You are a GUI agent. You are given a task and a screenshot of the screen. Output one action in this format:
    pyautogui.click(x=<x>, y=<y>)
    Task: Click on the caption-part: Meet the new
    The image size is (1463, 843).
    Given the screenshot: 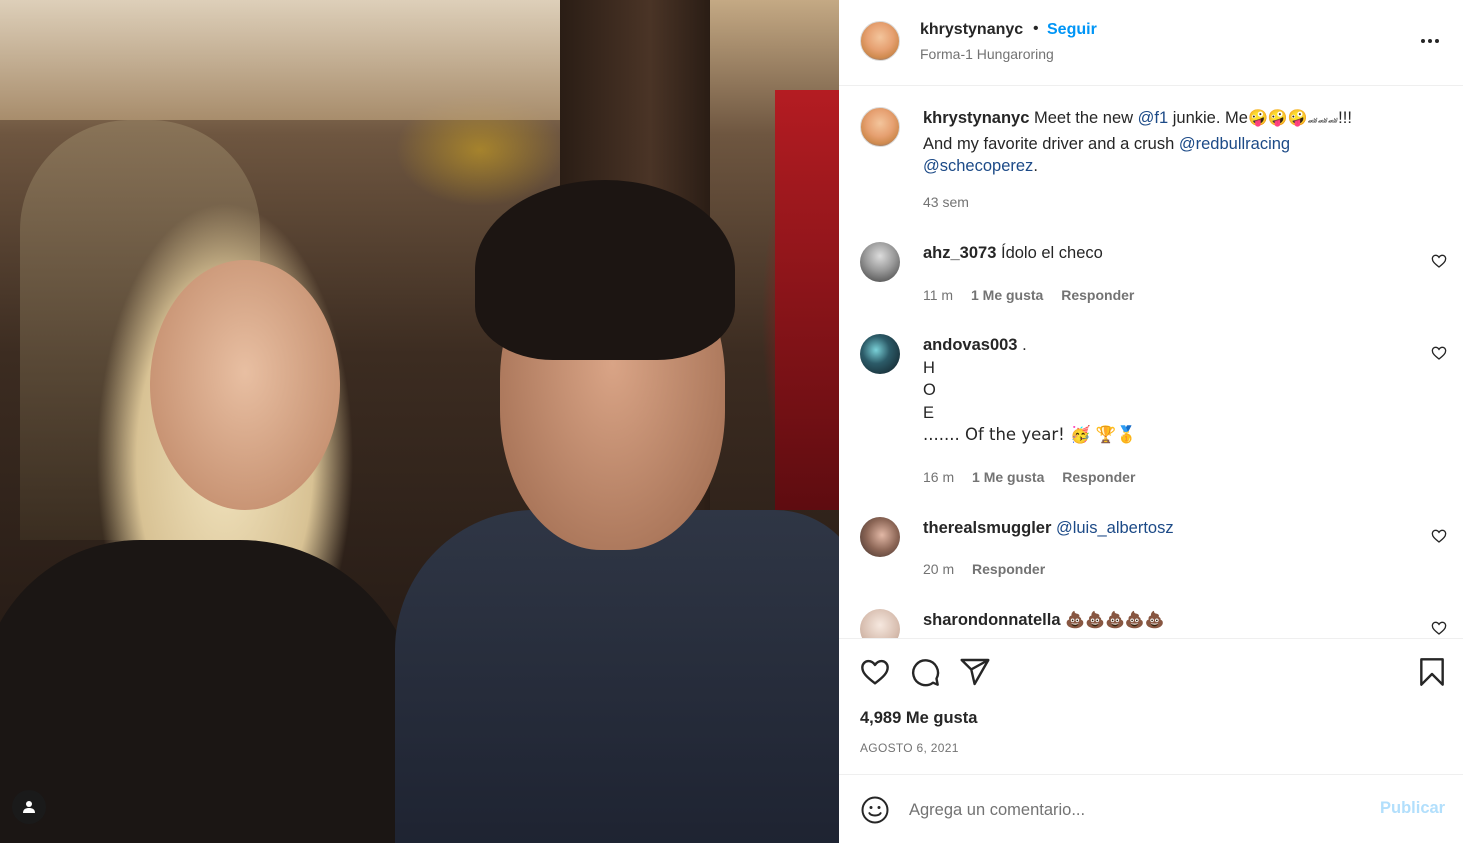 What is the action you would take?
    pyautogui.click(x=1085, y=118)
    